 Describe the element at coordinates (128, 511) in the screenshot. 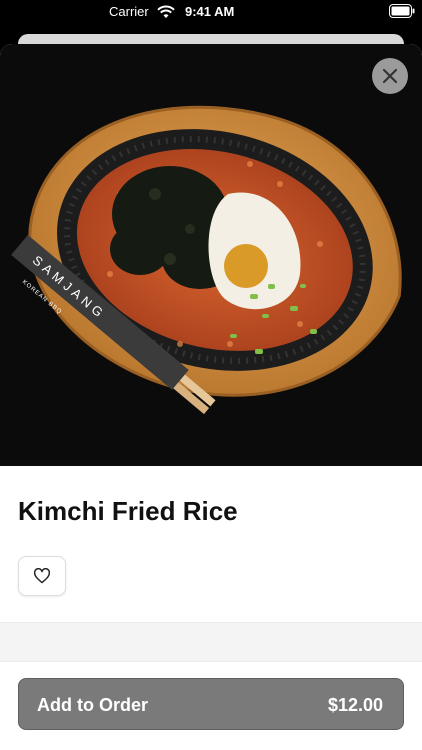

I see `item-title: Kimchi Fried Rice` at that location.